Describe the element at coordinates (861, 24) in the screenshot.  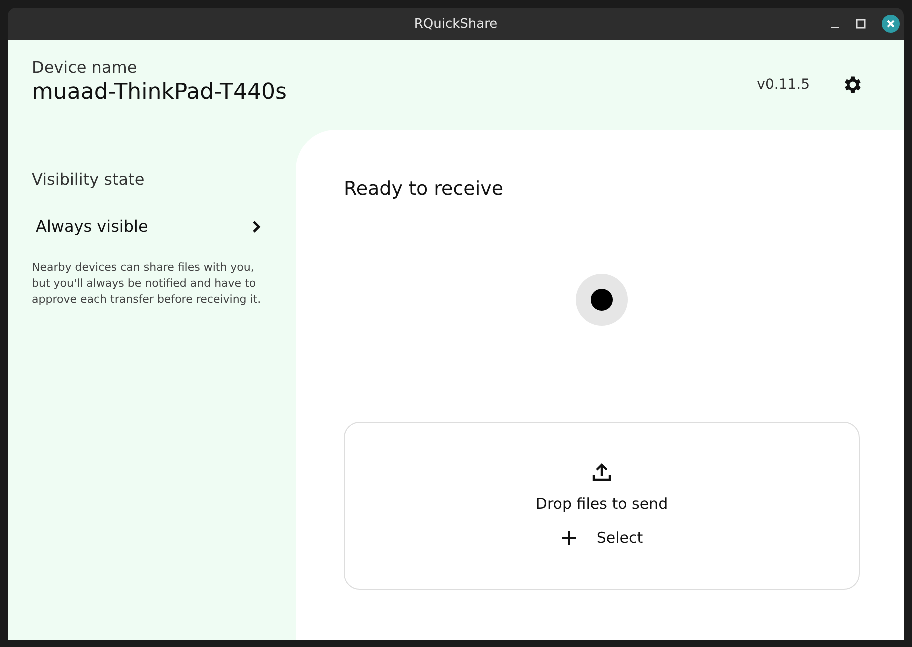
I see `maximize-icon` at that location.